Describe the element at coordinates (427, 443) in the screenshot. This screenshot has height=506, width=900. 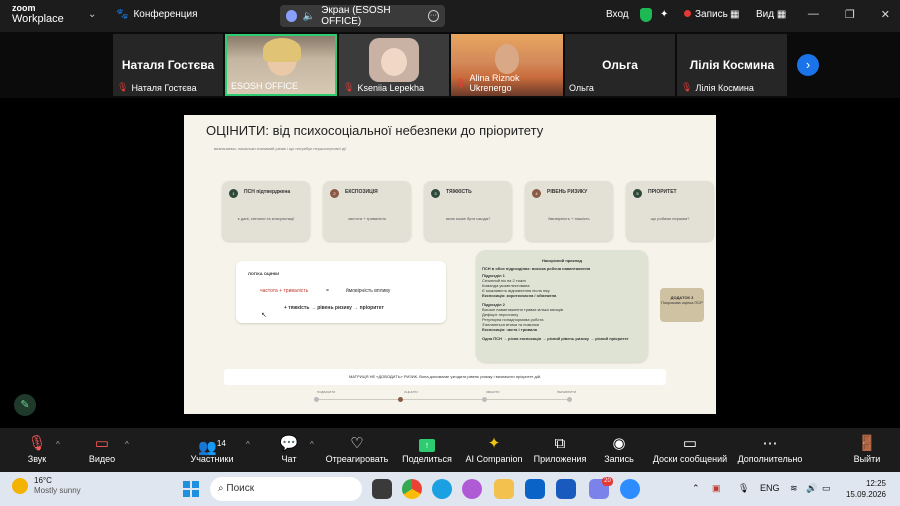
I see `share-screen-icon: ↑` at that location.